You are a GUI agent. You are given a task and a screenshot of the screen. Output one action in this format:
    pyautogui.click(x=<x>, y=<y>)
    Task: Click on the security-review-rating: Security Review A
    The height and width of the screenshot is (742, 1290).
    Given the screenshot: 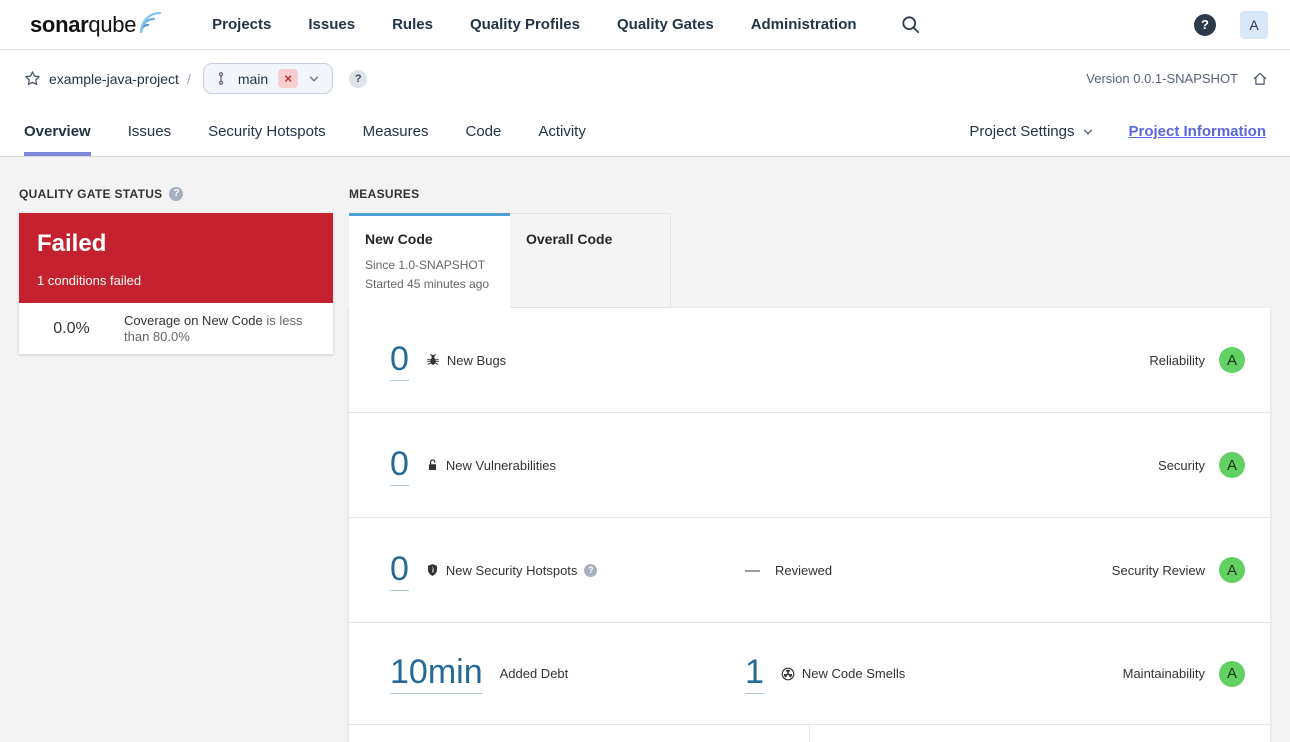 What is the action you would take?
    pyautogui.click(x=1178, y=570)
    